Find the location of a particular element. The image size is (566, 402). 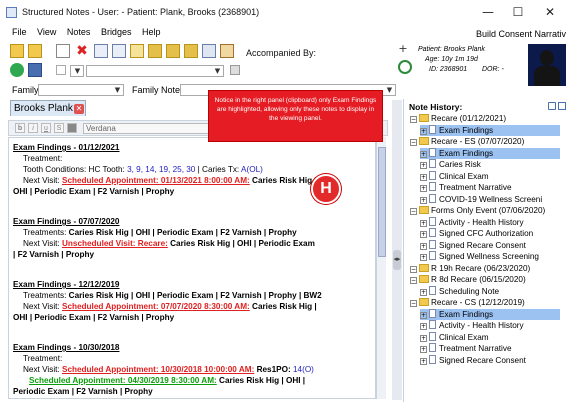

patient-dor: DOR: - is located at coordinates (493, 69).